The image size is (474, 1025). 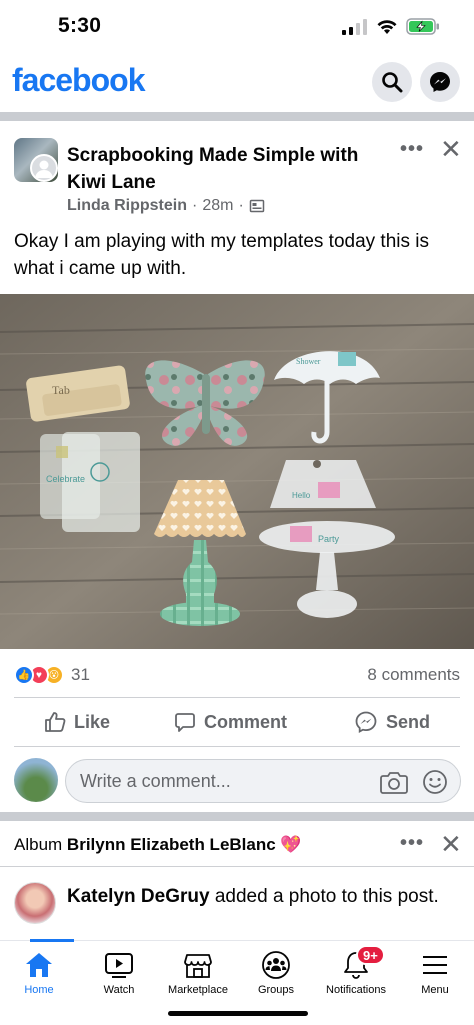 I want to click on hamburger-menu-icon, so click(x=435, y=965).